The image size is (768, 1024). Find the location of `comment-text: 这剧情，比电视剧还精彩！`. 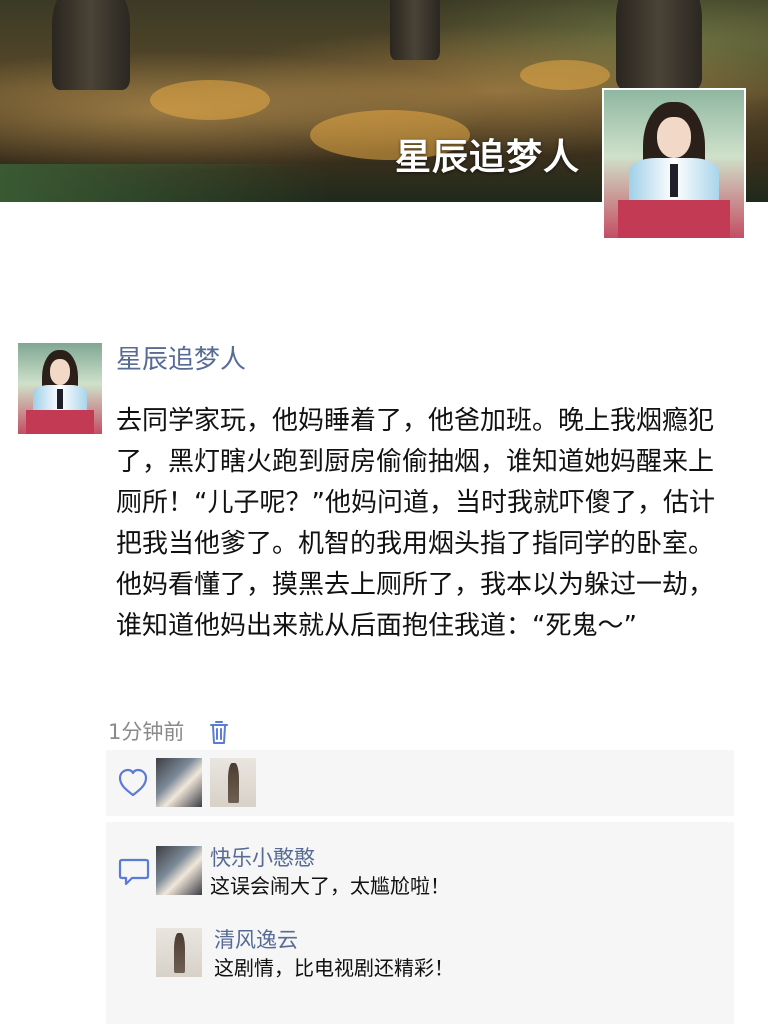

comment-text: 这剧情，比电视剧还精彩！ is located at coordinates (334, 968).